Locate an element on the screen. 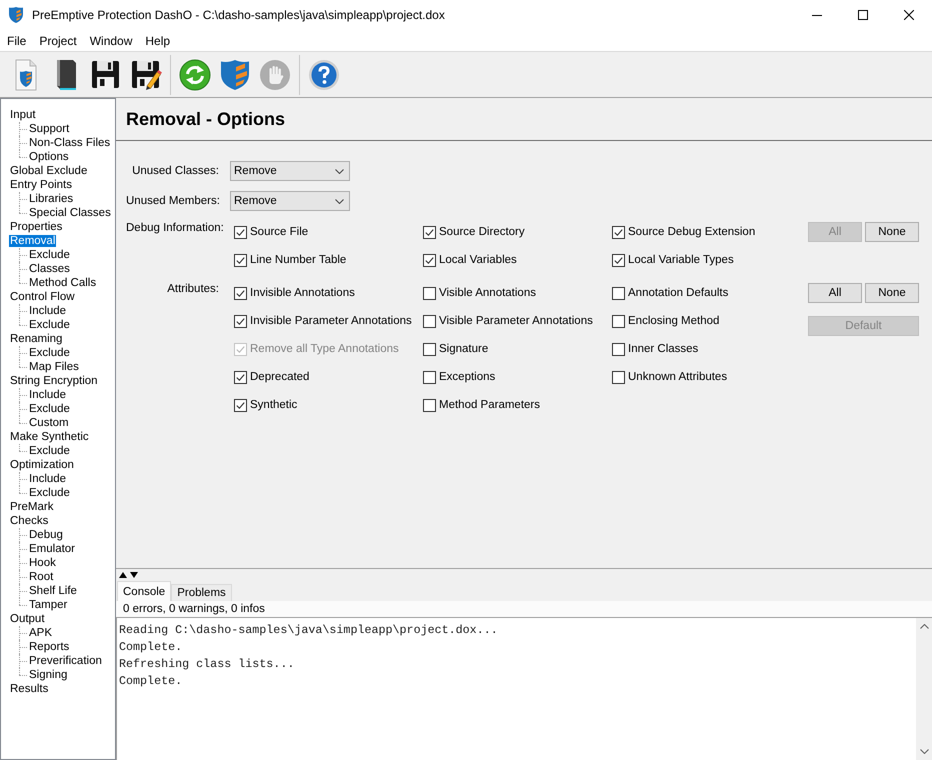 The image size is (932, 760). checkbox-label: Local Variable Types is located at coordinates (681, 260).